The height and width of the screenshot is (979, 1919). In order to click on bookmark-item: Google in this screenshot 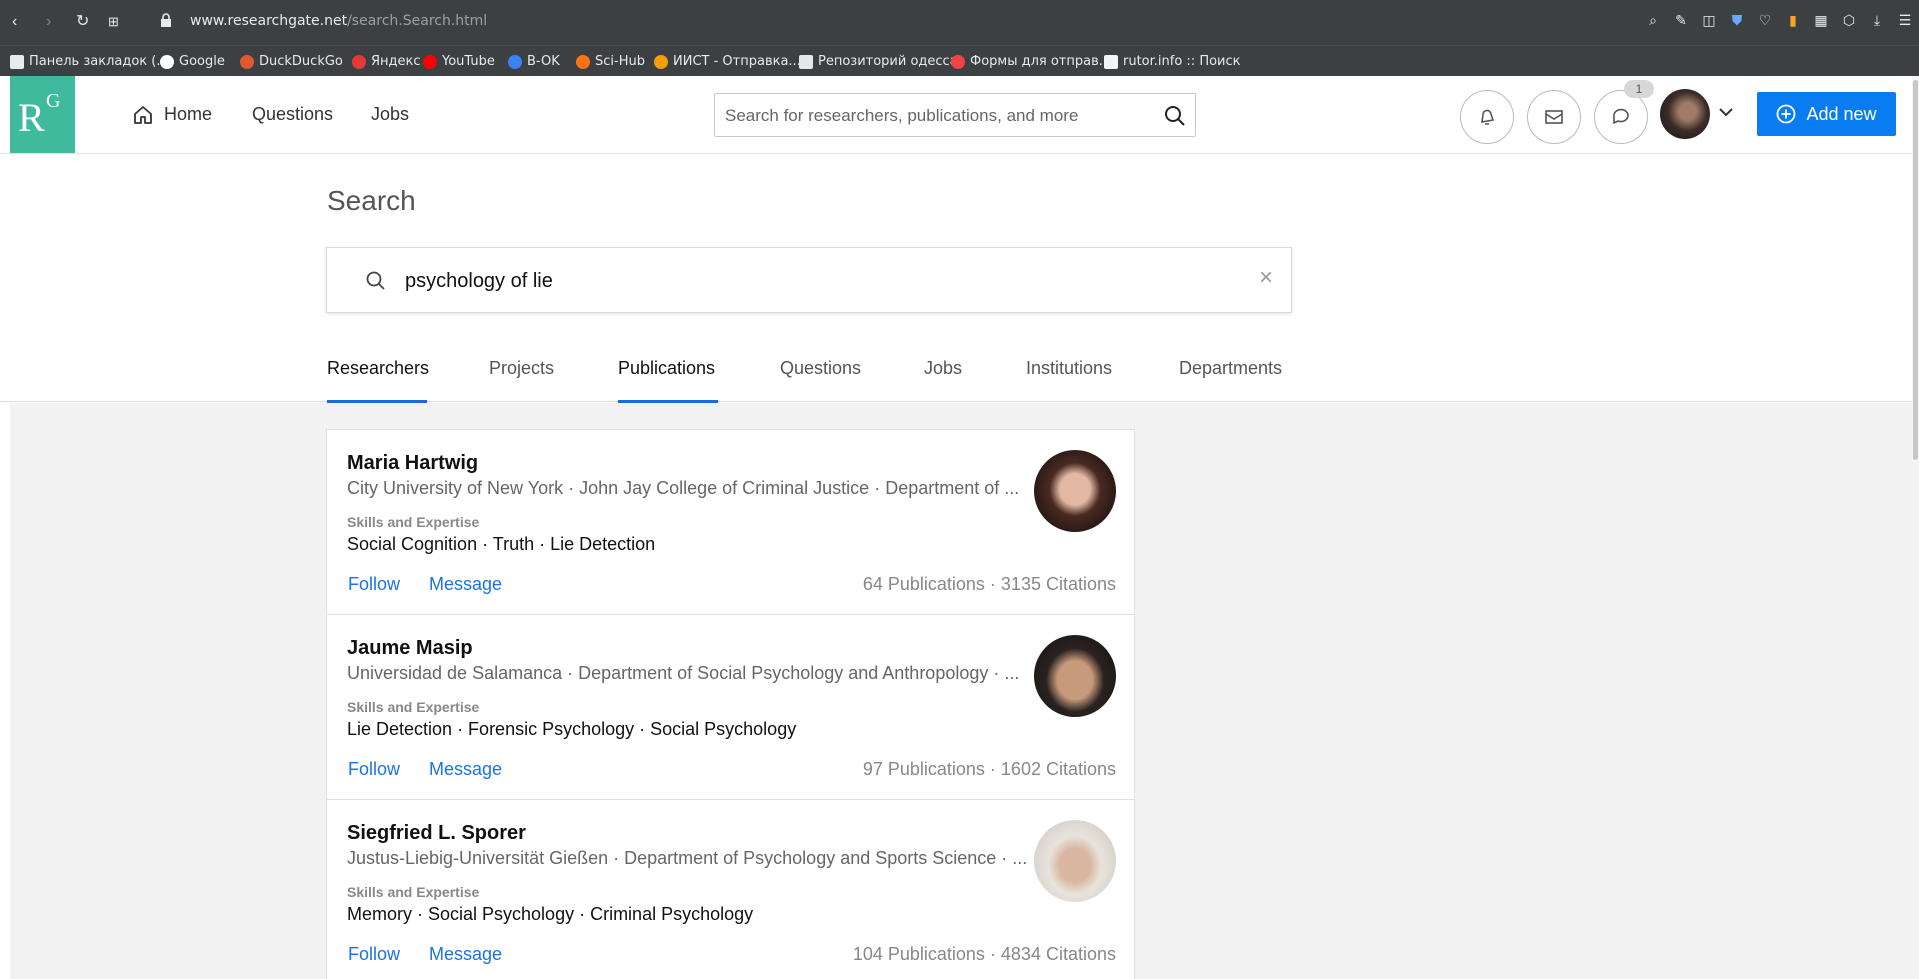, I will do `click(192, 61)`.